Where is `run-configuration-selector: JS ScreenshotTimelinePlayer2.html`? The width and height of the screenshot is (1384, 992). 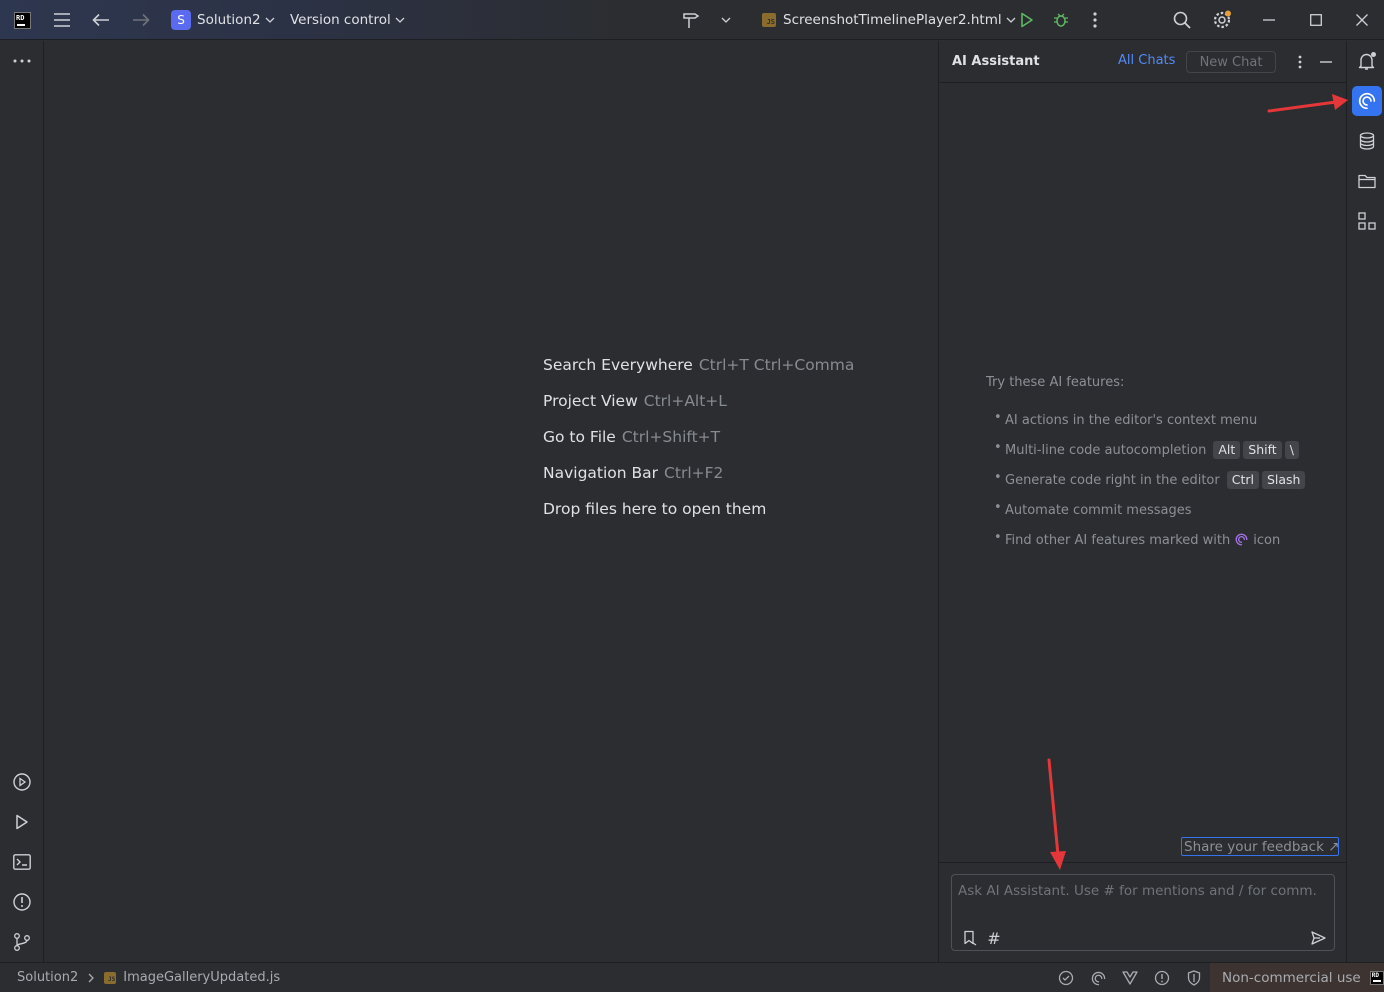 run-configuration-selector: JS ScreenshotTimelinePlayer2.html is located at coordinates (889, 20).